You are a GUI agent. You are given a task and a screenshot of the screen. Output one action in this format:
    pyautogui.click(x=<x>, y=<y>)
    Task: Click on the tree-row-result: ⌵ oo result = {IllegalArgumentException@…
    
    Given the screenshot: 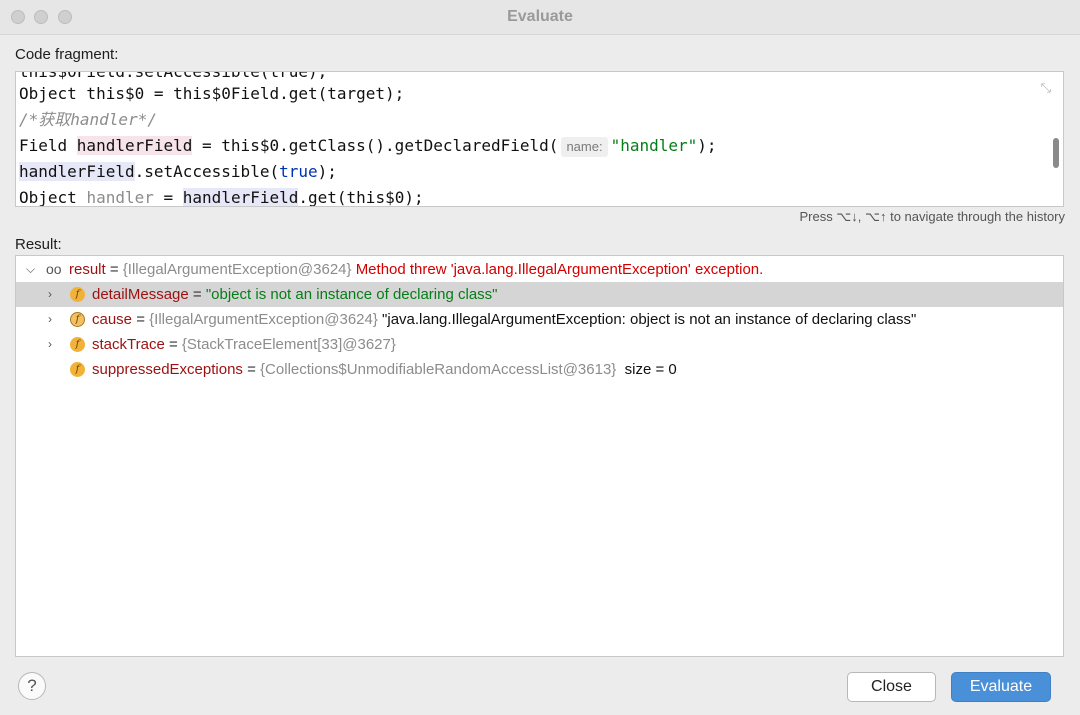 What is the action you would take?
    pyautogui.click(x=539, y=269)
    